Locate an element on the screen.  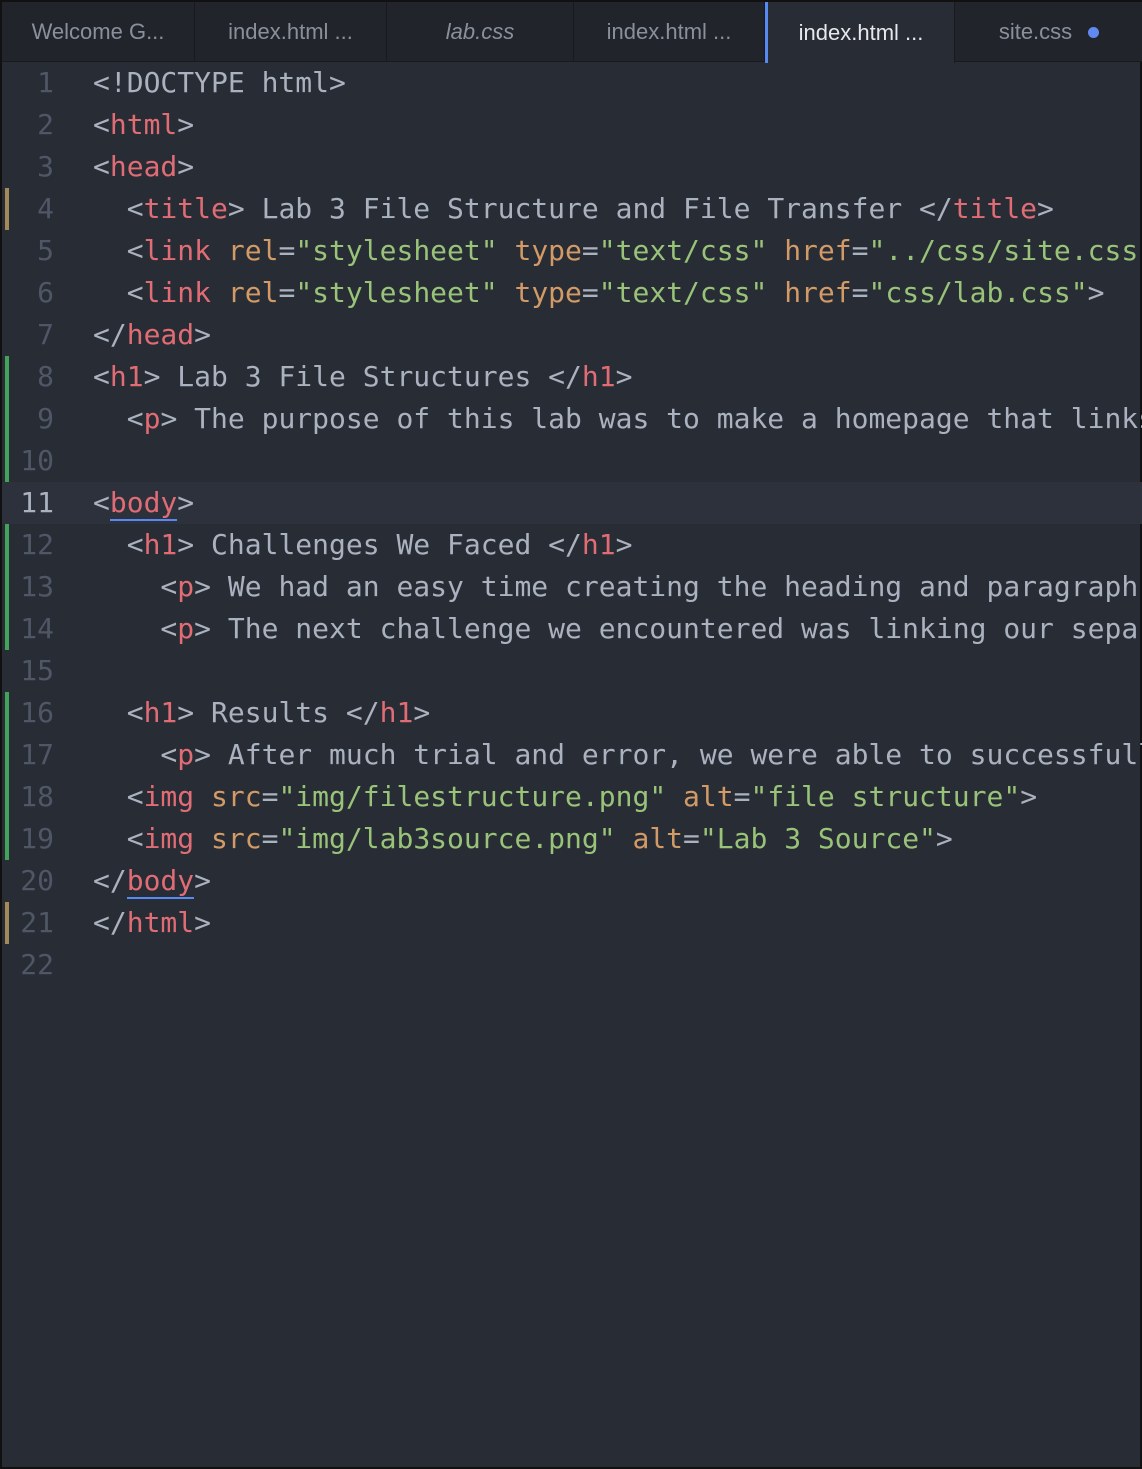
token-str: "Lab 3 Source" is located at coordinates (817, 838).